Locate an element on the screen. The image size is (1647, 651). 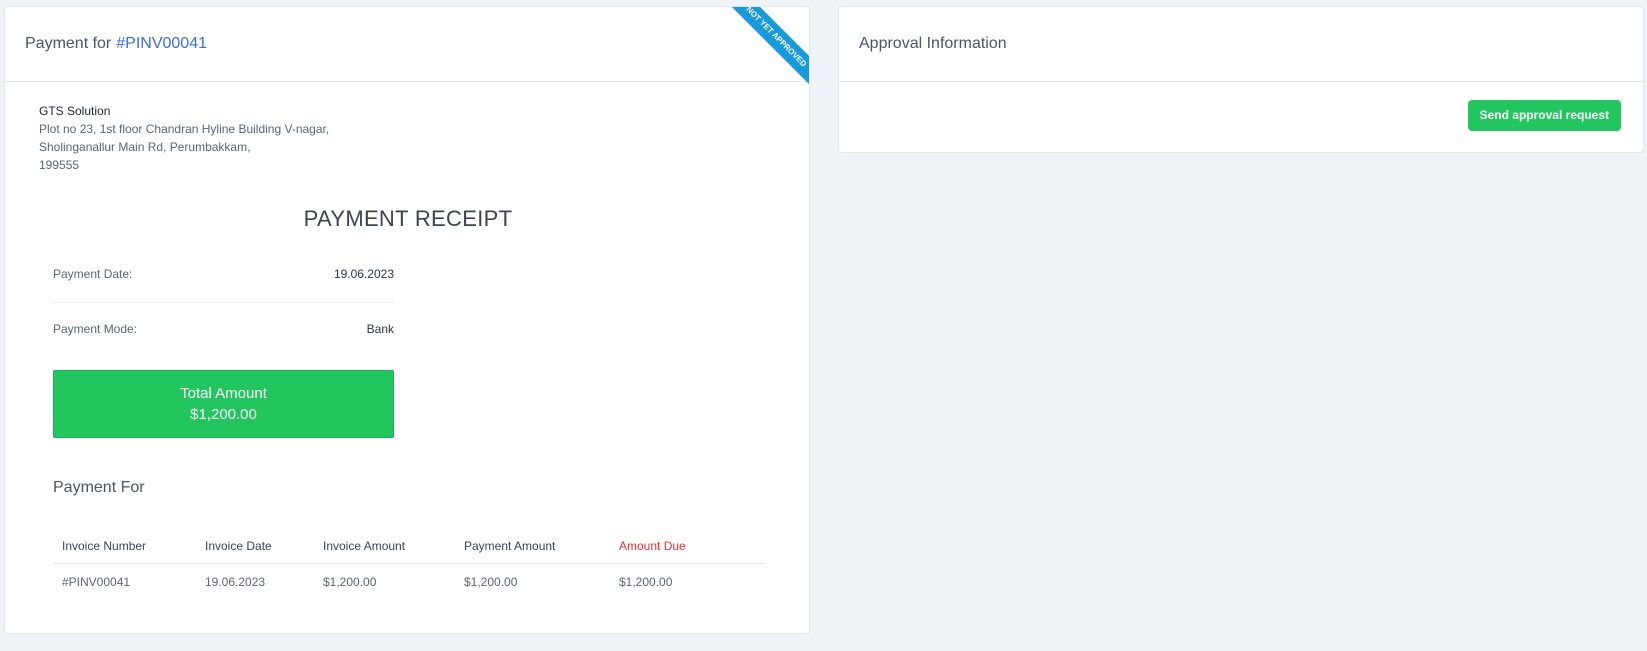
payment-mode-label: Payment Mode: is located at coordinates (95, 329).